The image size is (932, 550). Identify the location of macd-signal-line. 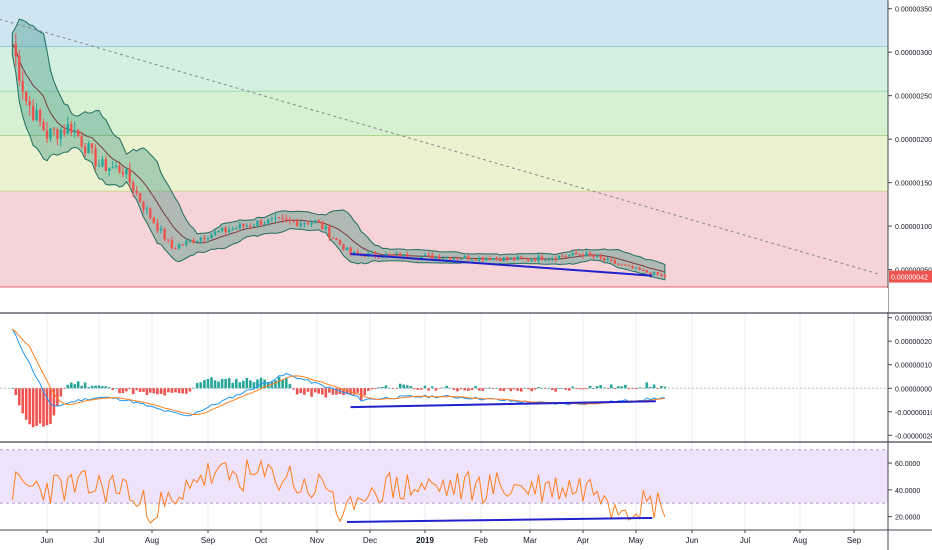
(338, 372).